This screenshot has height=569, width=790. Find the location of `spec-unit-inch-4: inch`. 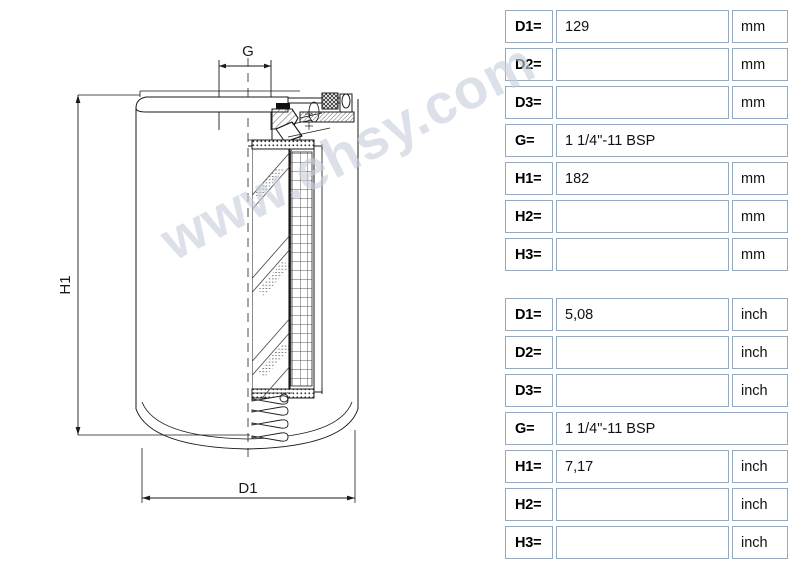

spec-unit-inch-4: inch is located at coordinates (760, 466).